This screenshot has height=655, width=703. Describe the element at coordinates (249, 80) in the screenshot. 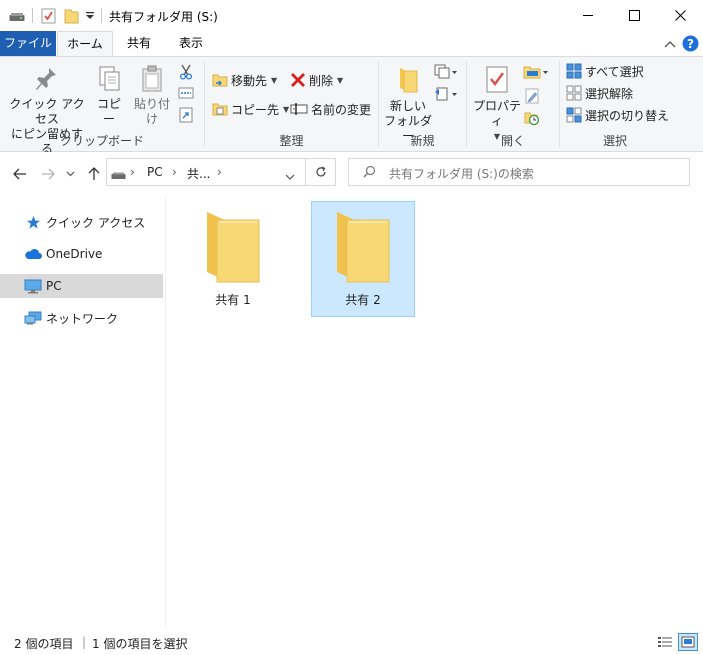

I see `move-to-label: 移動先` at that location.